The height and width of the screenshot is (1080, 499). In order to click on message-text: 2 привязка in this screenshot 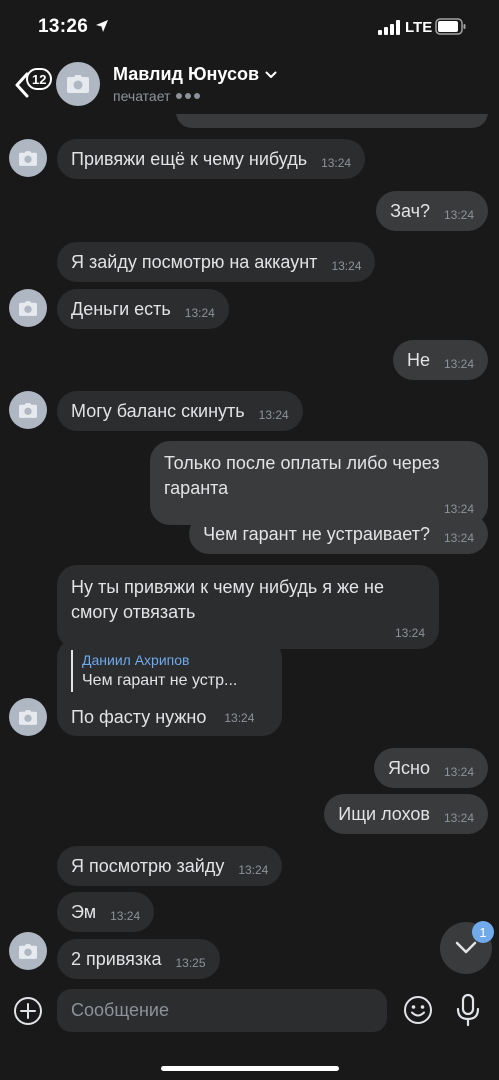, I will do `click(116, 958)`.